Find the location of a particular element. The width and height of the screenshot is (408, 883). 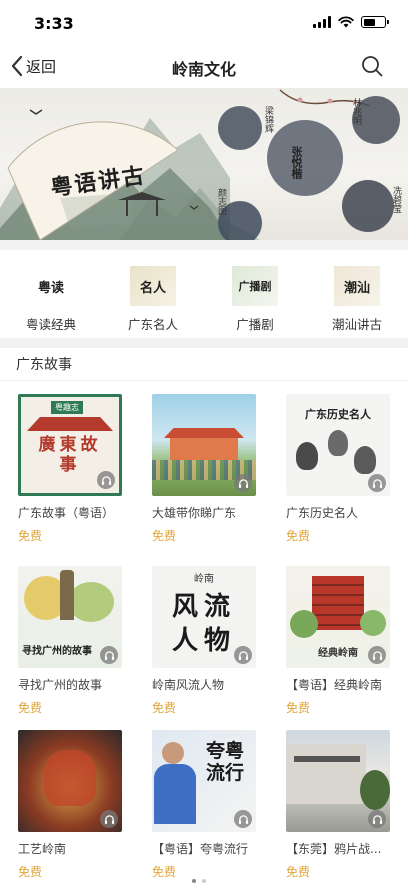

cover-image: 粤趣志 廣東故事 is located at coordinates (70, 445).